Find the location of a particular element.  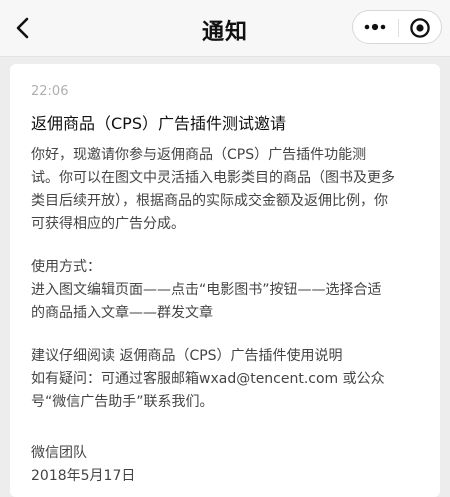

body-line: 类目后续开放），根据商品的实际成交金额及返佣比例，你 is located at coordinates (209, 201).